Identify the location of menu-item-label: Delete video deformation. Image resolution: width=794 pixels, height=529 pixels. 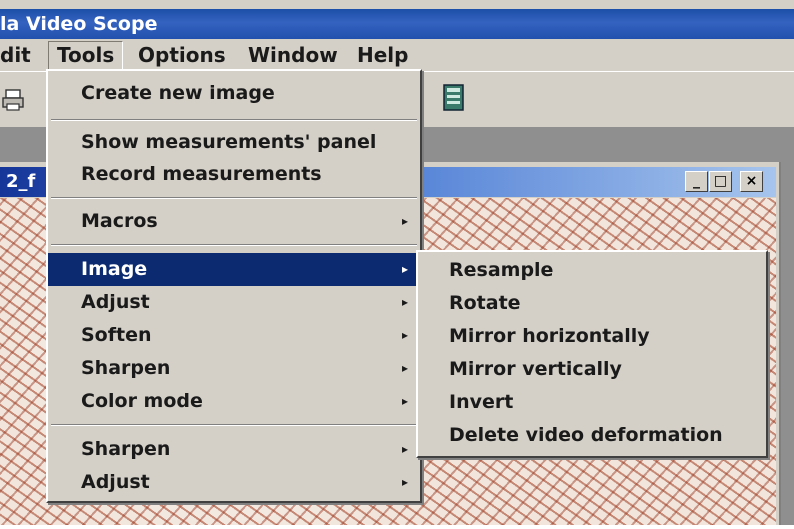
(586, 435).